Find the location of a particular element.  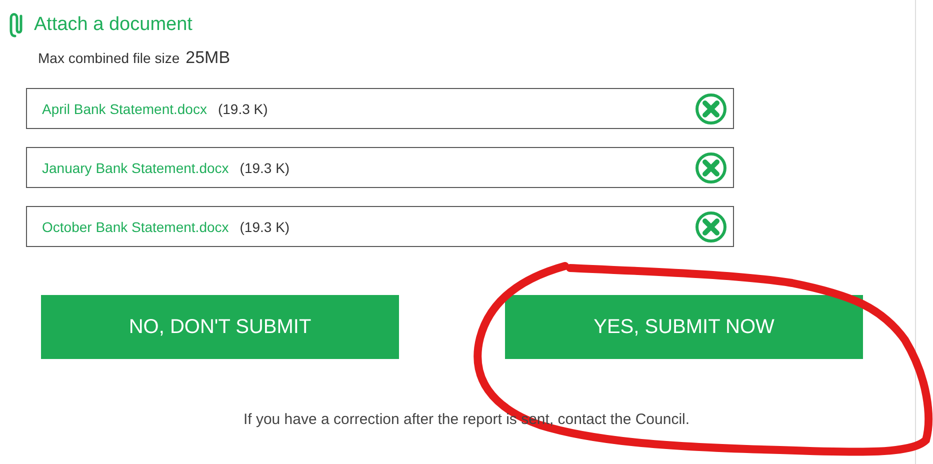

section-title: Attach a document is located at coordinates (113, 25).